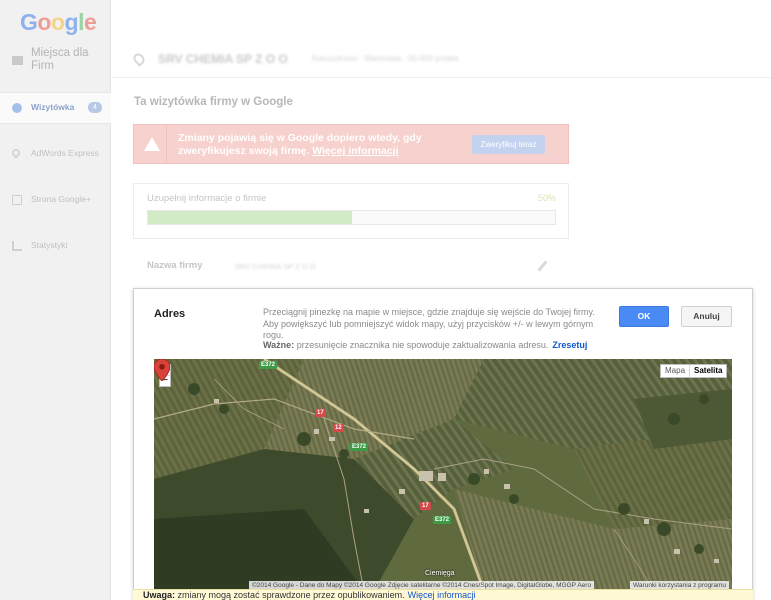 This screenshot has width=771, height=600. Describe the element at coordinates (17, 200) in the screenshot. I see `google-plus-icon` at that location.